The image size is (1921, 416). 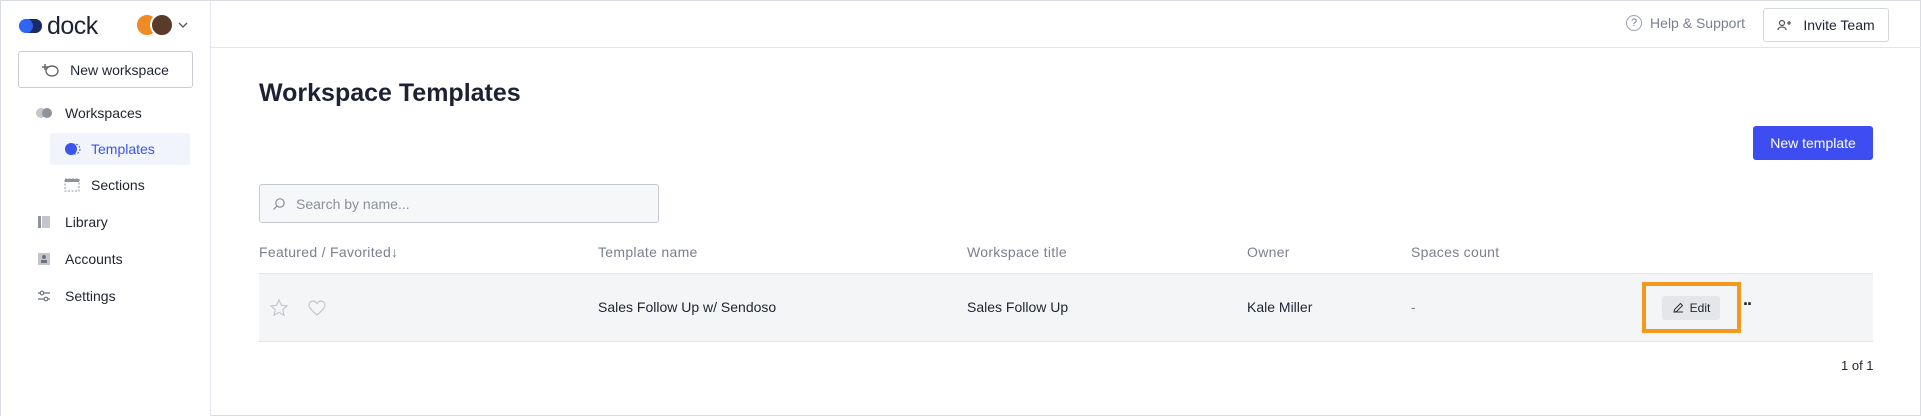 I want to click on sidebar-item-settings: Settings, so click(x=115, y=296).